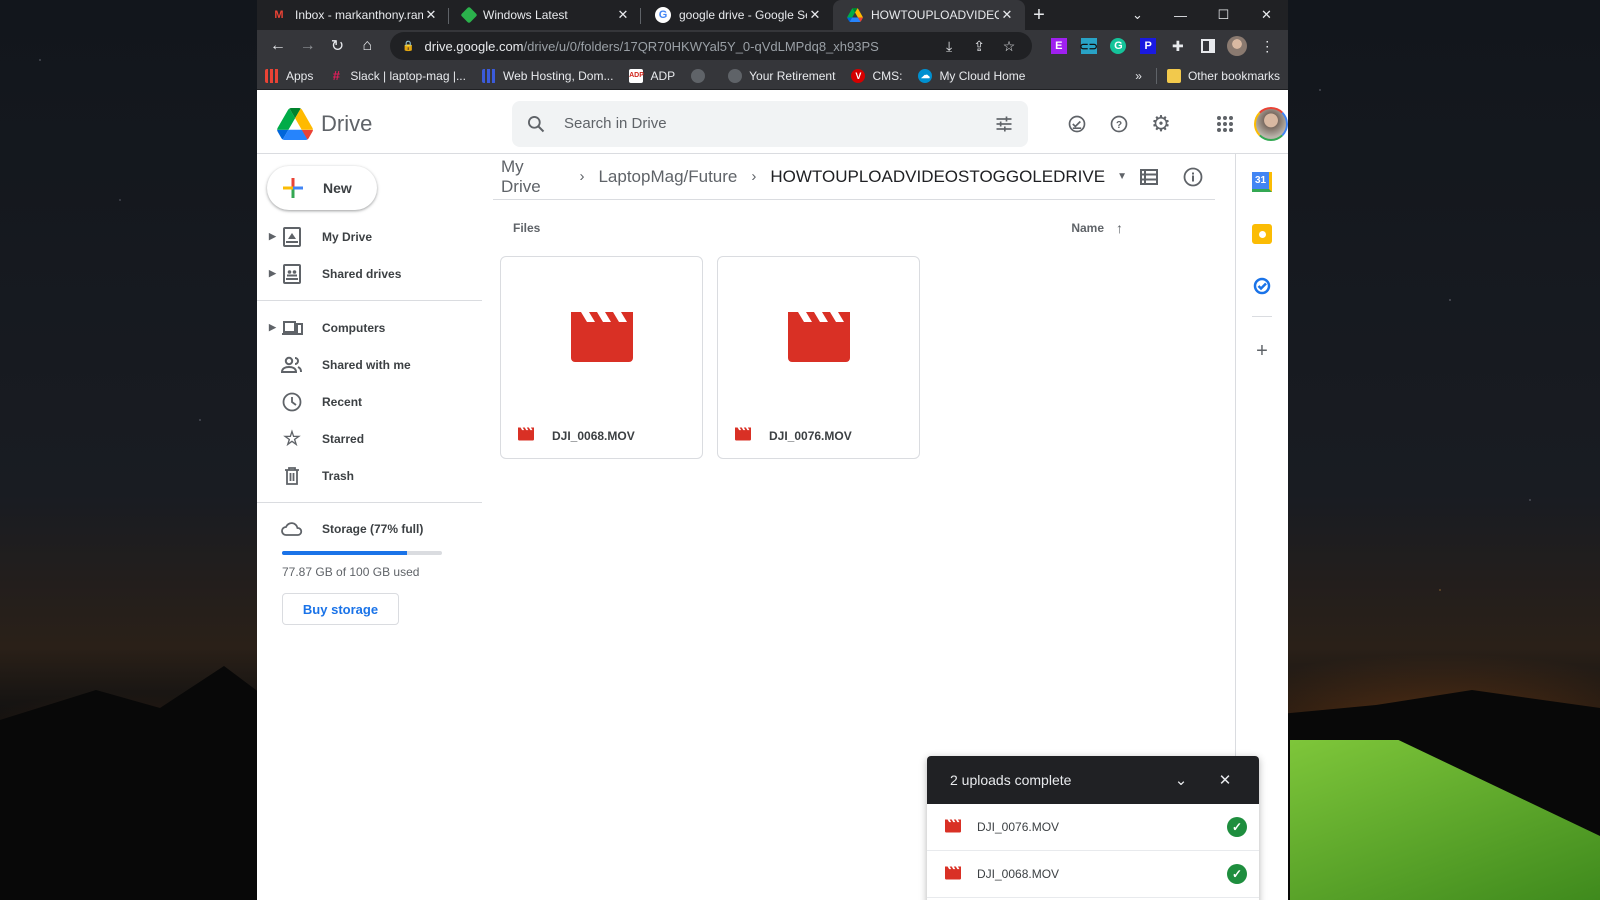 The height and width of the screenshot is (900, 1600). I want to click on bookmark-globe, so click(701, 75).